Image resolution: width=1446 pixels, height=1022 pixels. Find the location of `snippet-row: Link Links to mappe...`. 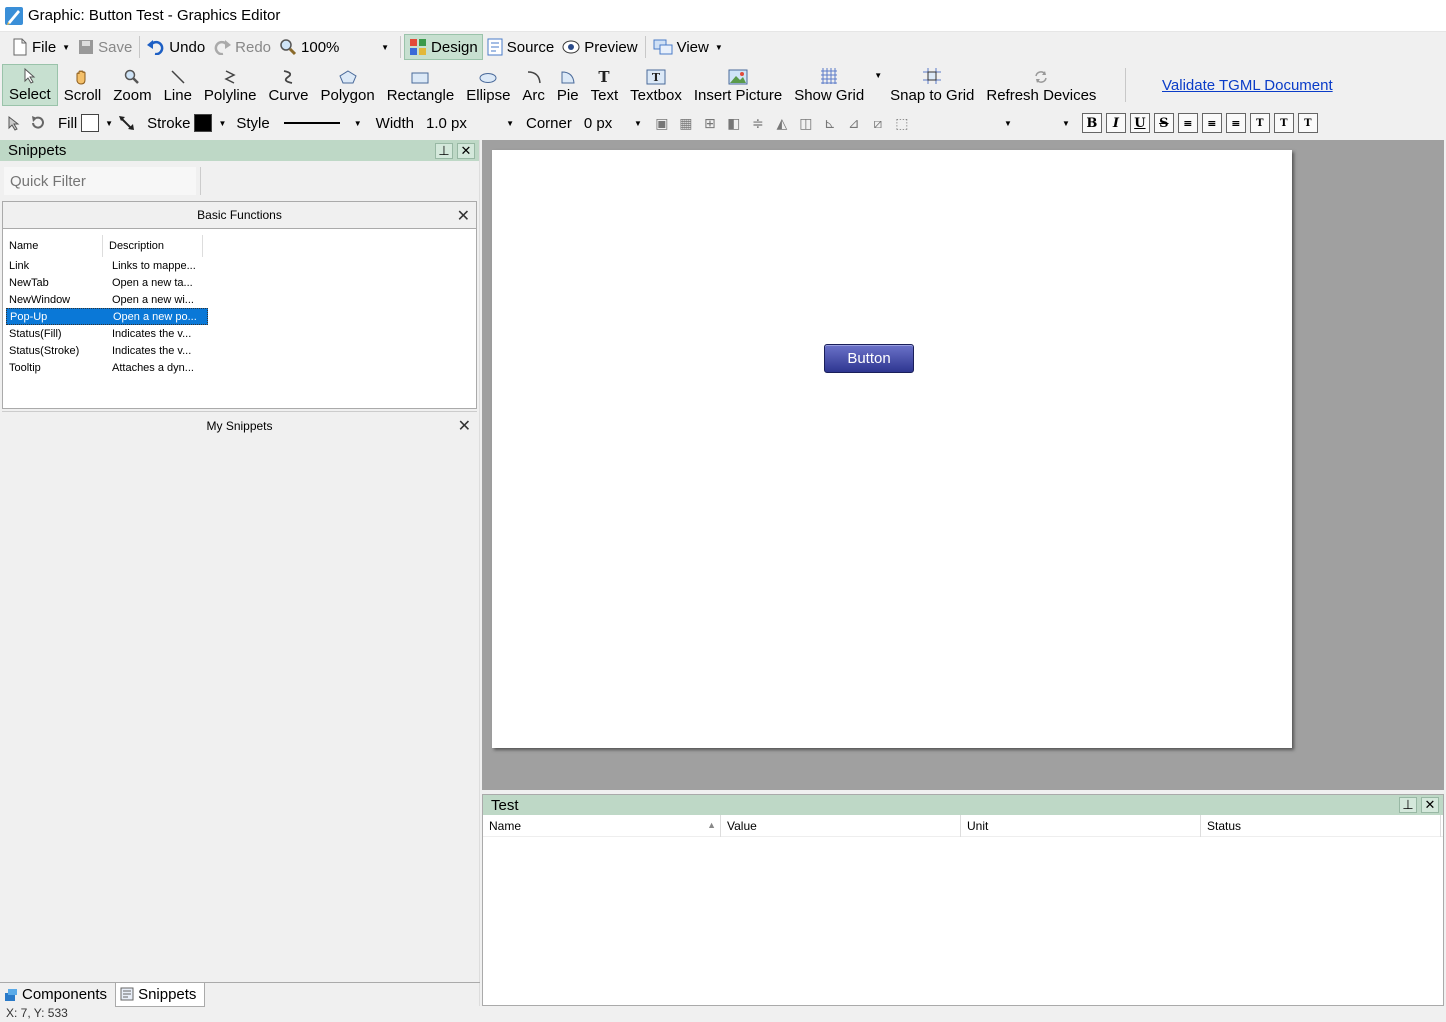

snippet-row: Link Links to mappe... is located at coordinates (107, 265).